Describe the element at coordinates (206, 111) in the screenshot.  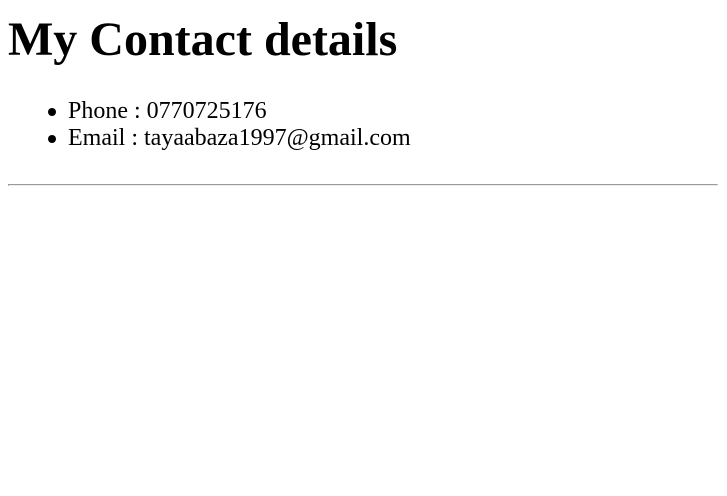
I see `phone-value: 0770725176` at that location.